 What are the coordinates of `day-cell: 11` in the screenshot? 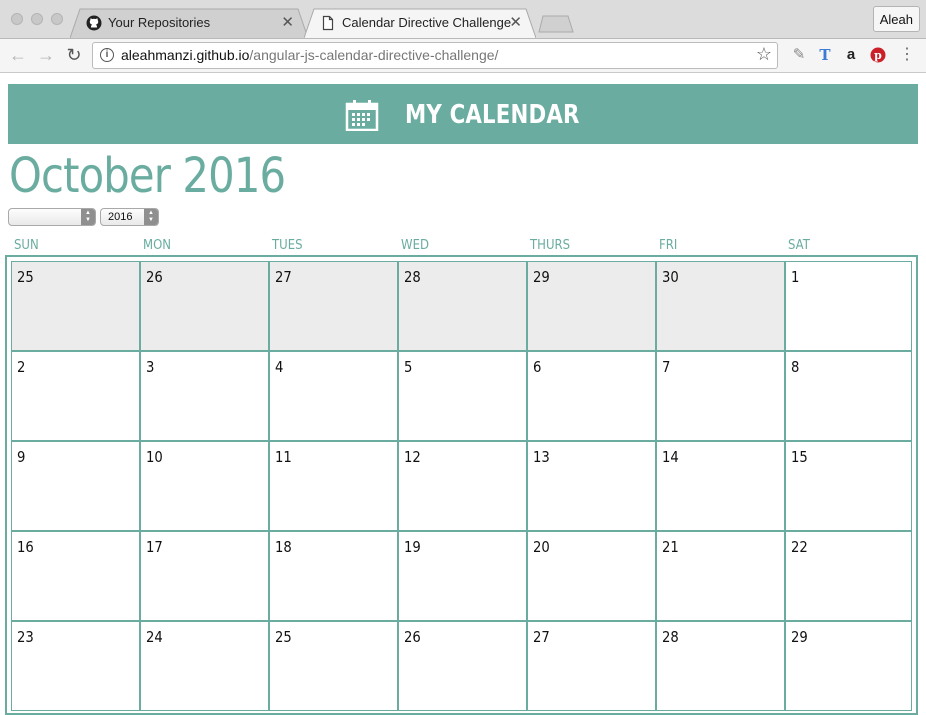 It's located at (333, 486).